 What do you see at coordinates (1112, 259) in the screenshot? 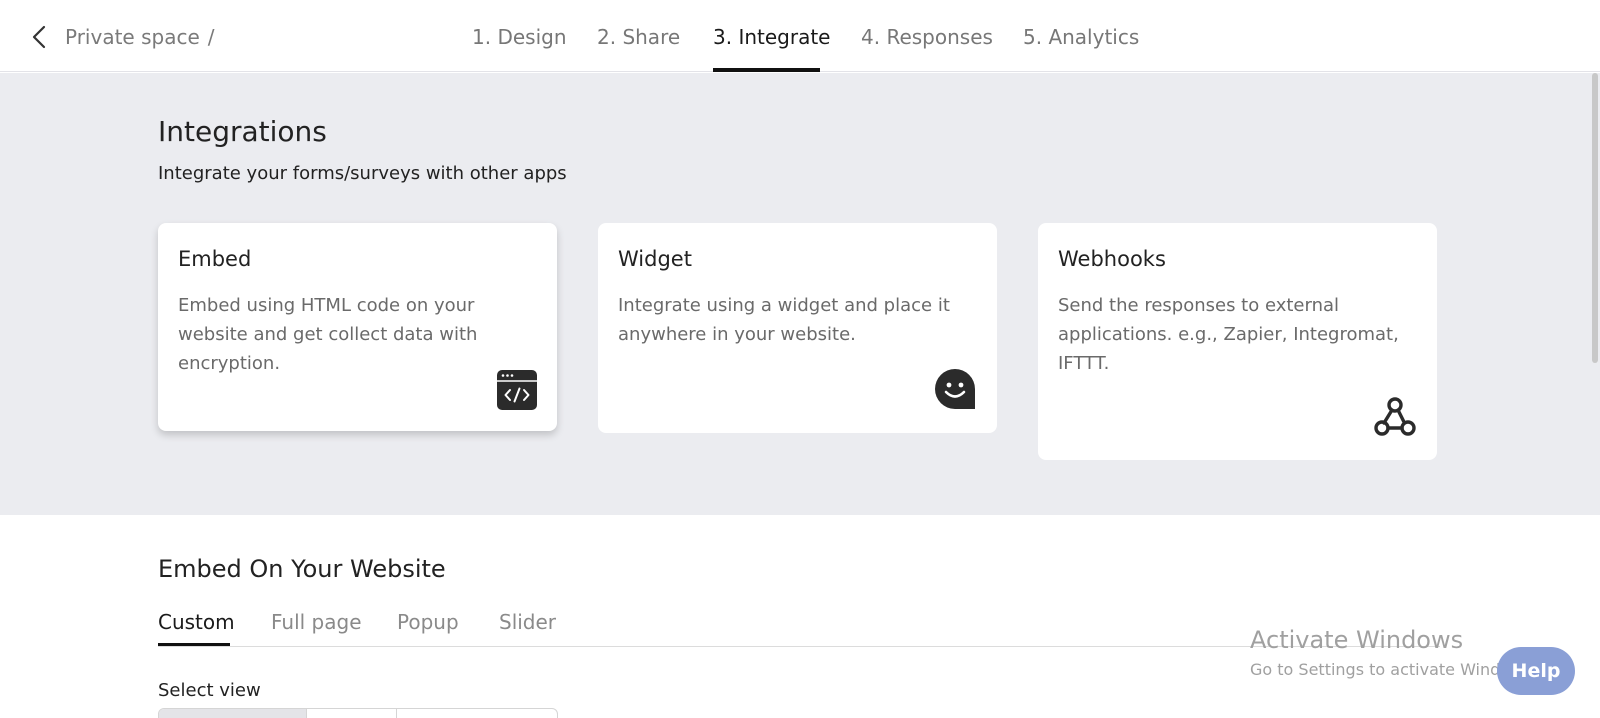
I see `webhooks-card-title: Webhooks` at bounding box center [1112, 259].